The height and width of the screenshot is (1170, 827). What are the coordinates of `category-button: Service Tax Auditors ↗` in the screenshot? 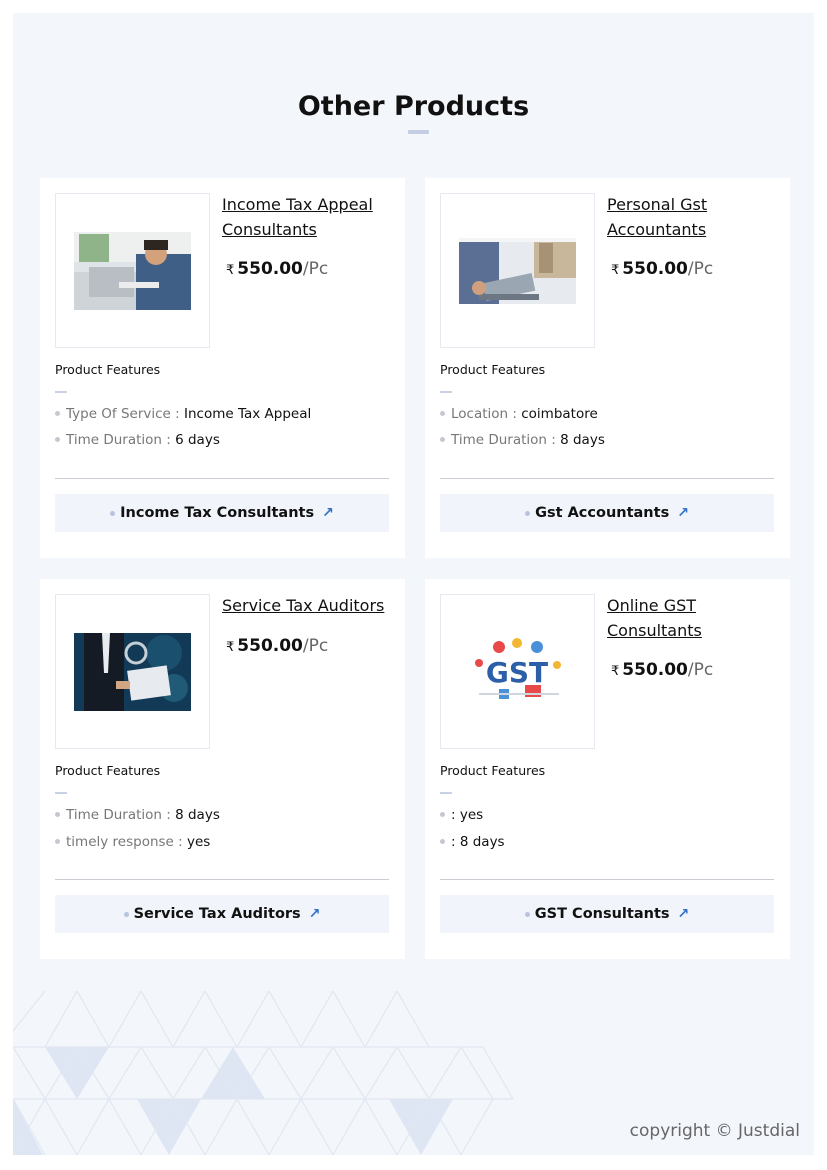 It's located at (222, 914).